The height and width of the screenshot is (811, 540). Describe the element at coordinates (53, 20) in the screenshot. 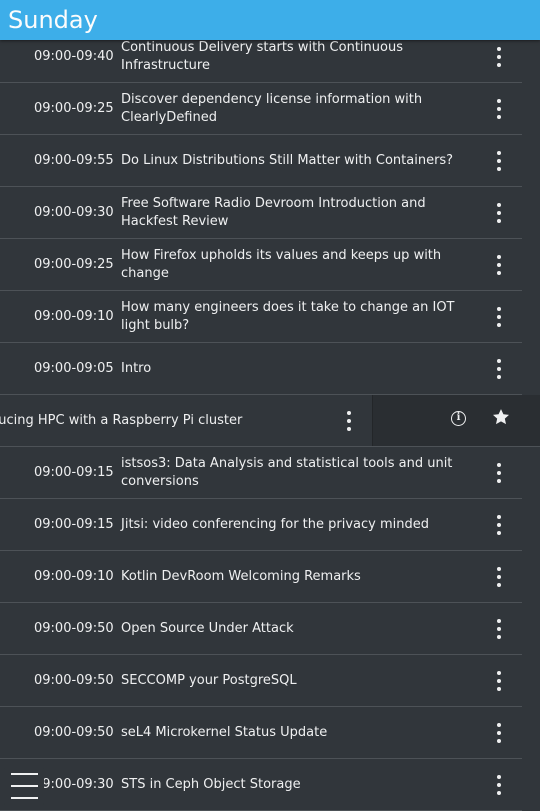

I see `page-title: Sunday` at that location.